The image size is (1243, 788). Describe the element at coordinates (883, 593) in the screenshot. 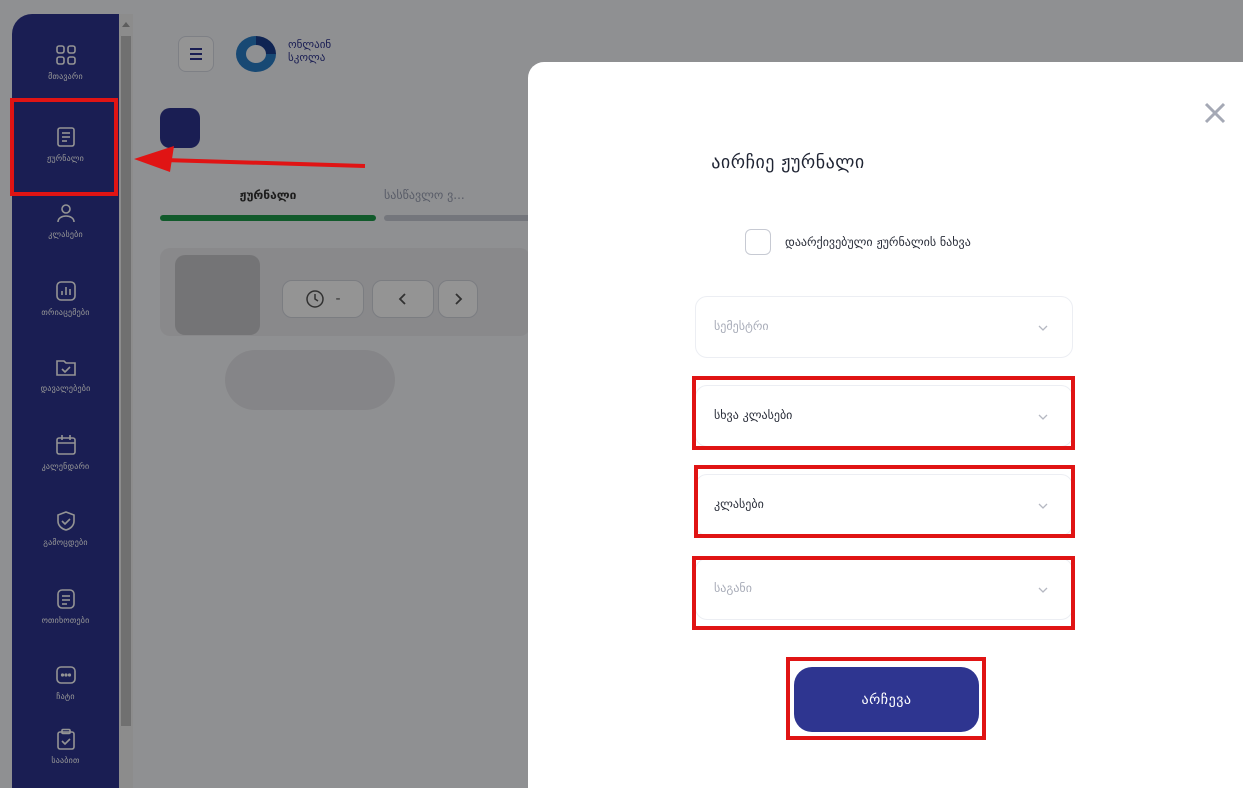

I see `highlight-box-subject` at that location.